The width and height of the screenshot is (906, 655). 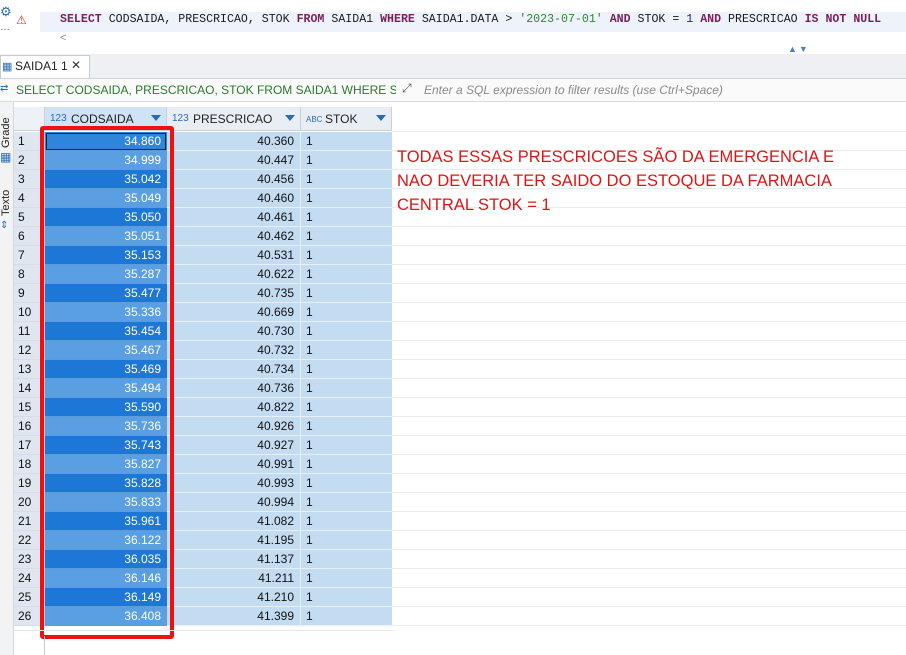 I want to click on column-name: CODSAIDA, so click(x=102, y=119).